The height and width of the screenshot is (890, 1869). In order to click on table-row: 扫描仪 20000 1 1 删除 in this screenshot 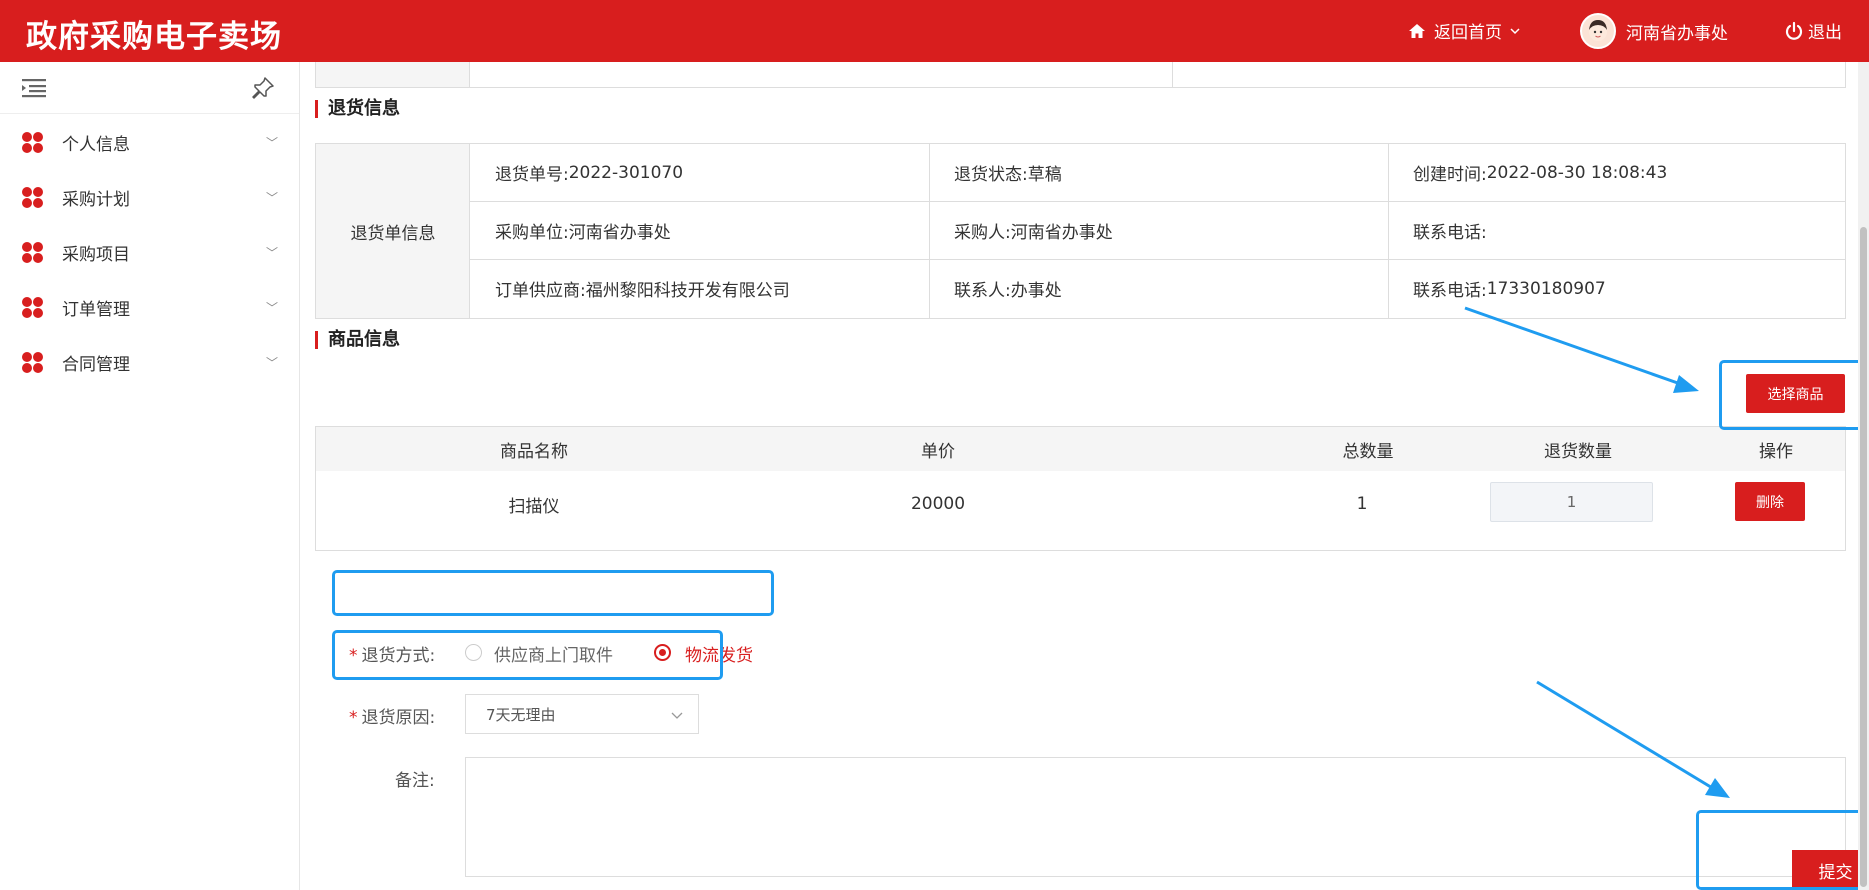, I will do `click(1080, 510)`.